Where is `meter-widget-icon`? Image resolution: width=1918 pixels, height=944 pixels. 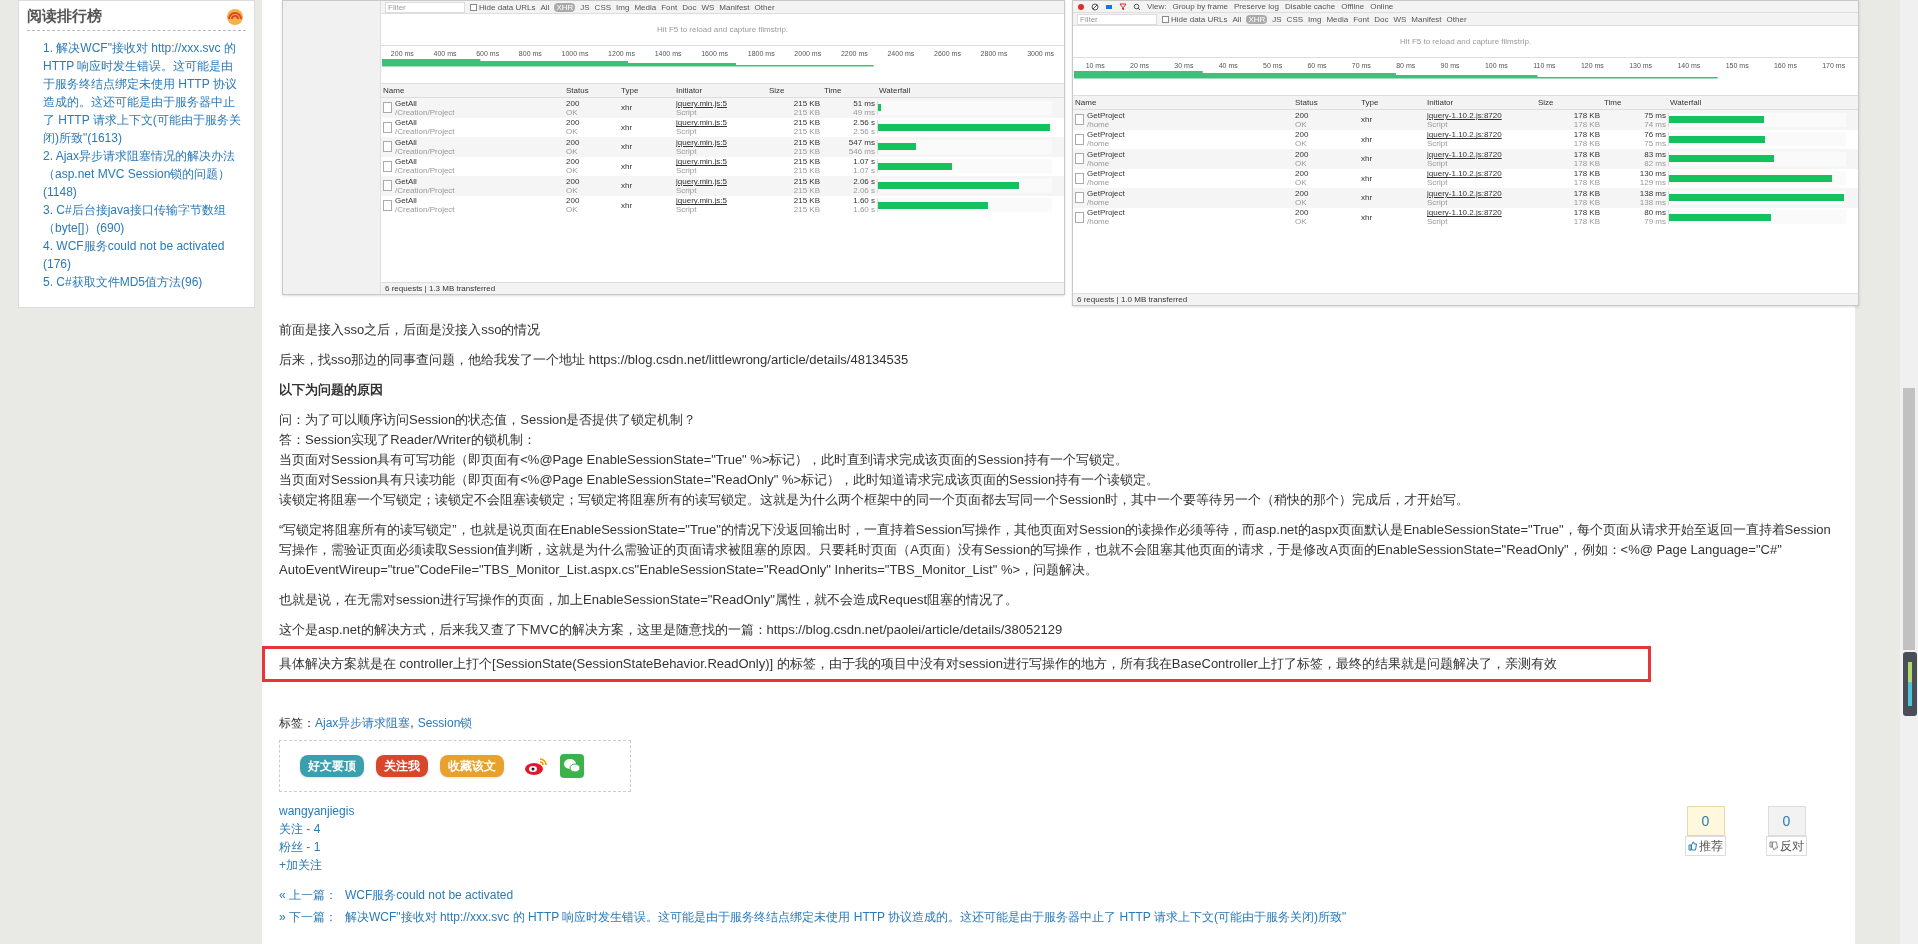
meter-widget-icon is located at coordinates (1910, 684).